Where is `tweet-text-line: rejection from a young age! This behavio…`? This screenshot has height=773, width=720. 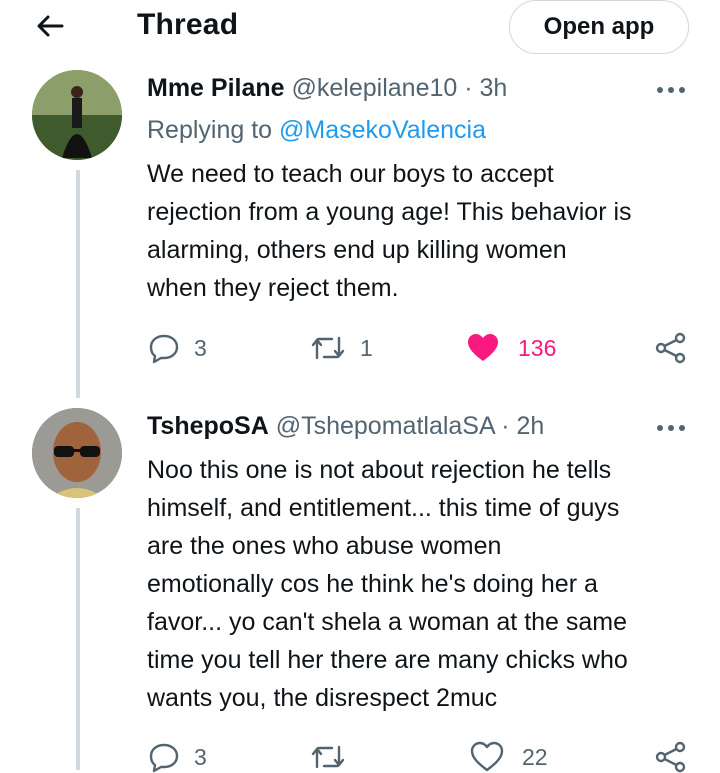 tweet-text-line: rejection from a young age! This behavio… is located at coordinates (389, 212).